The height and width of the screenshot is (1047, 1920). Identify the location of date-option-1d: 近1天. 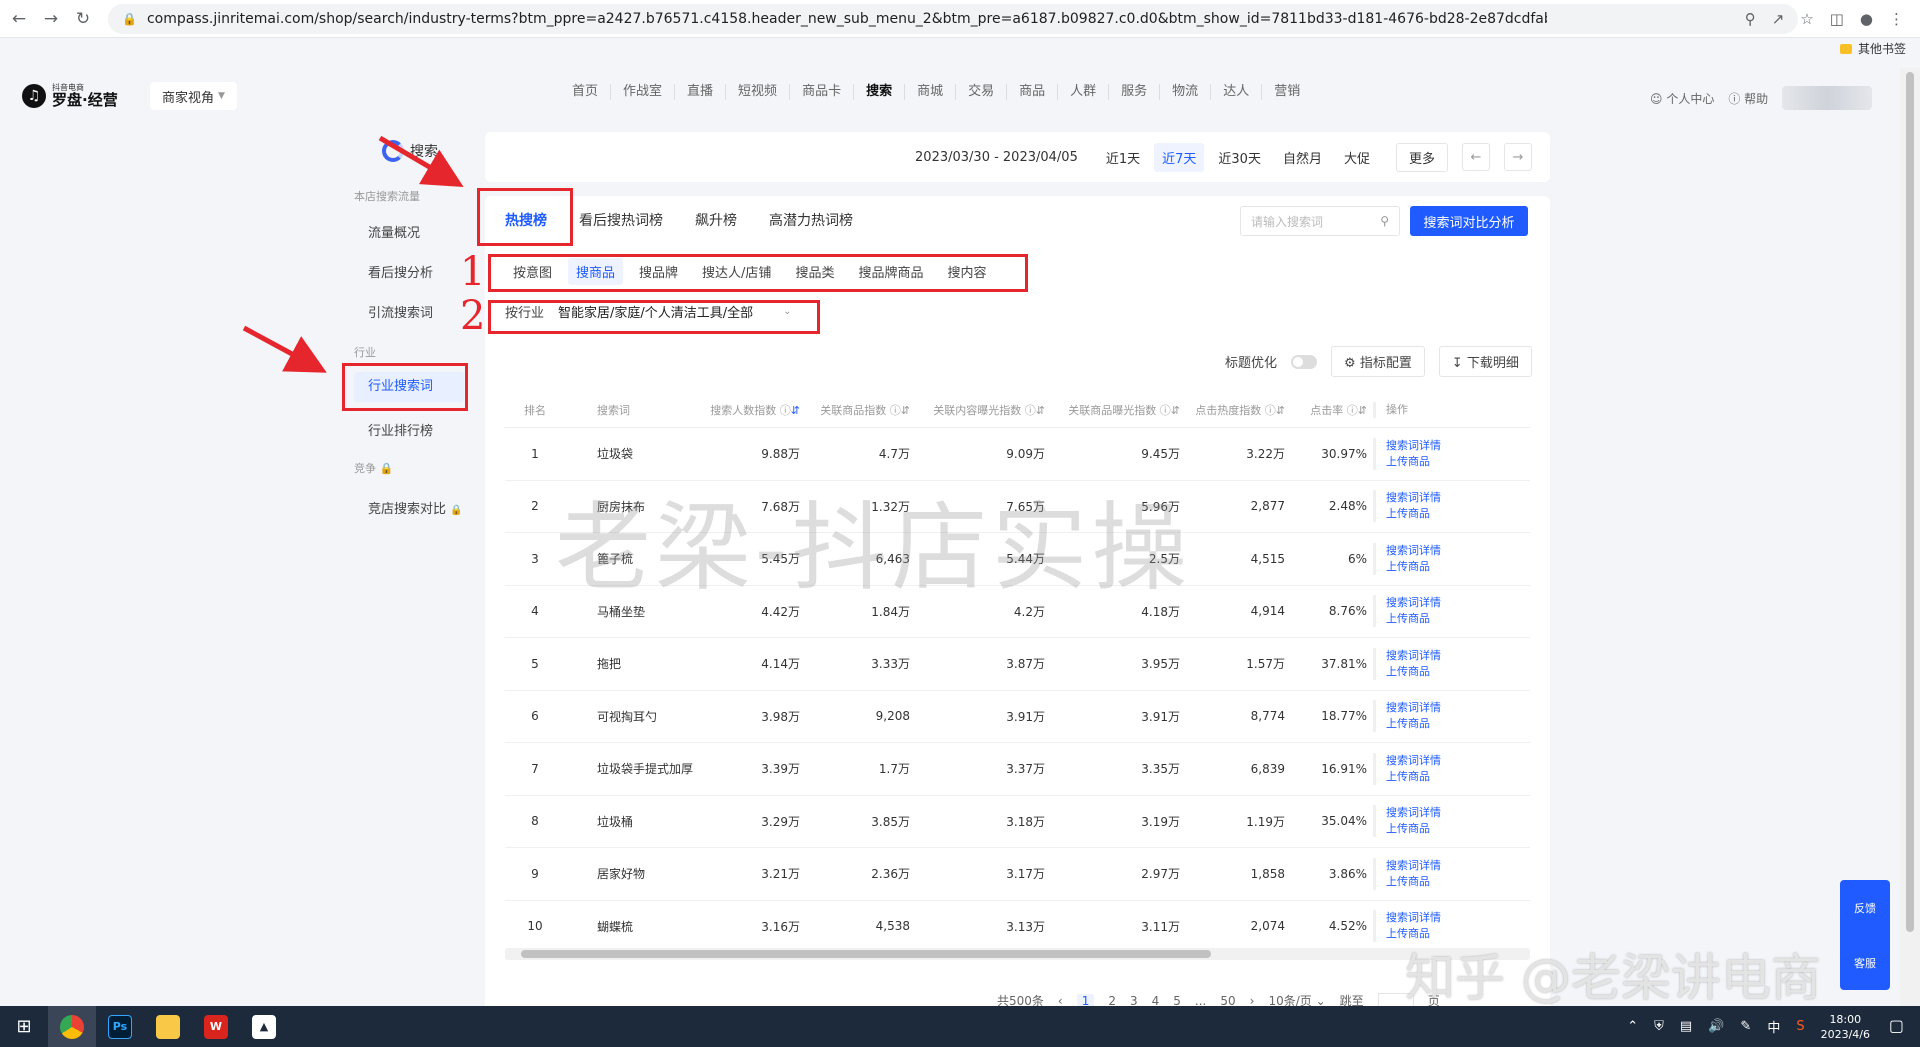
(1123, 157).